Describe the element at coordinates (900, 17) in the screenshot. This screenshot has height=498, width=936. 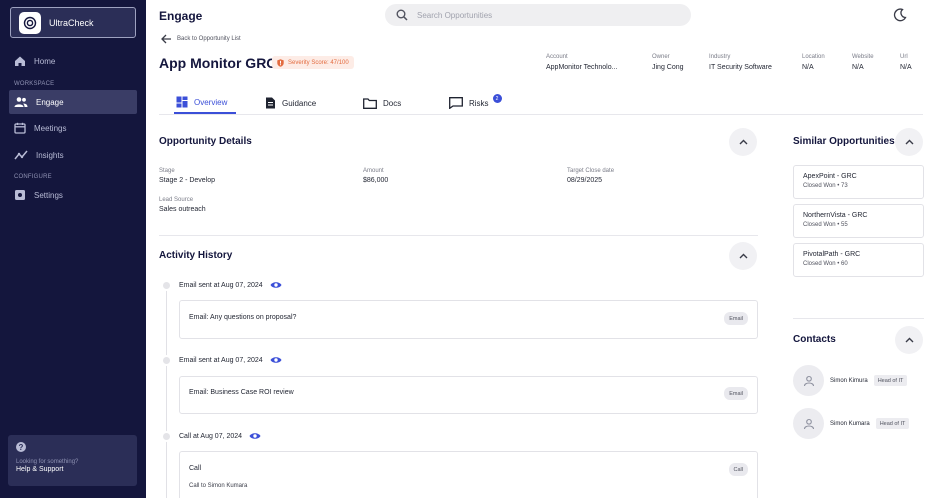
I see `dark-mode-toggle` at that location.